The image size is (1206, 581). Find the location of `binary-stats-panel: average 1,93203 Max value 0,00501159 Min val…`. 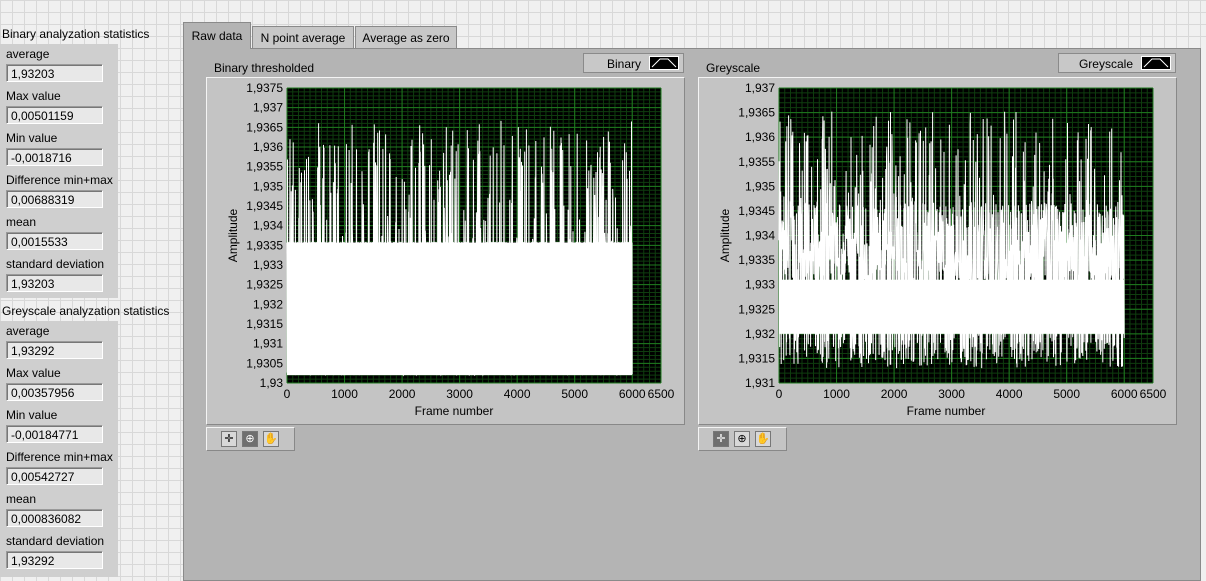

binary-stats-panel: average 1,93203 Max value 0,00501159 Min val… is located at coordinates (59, 171).